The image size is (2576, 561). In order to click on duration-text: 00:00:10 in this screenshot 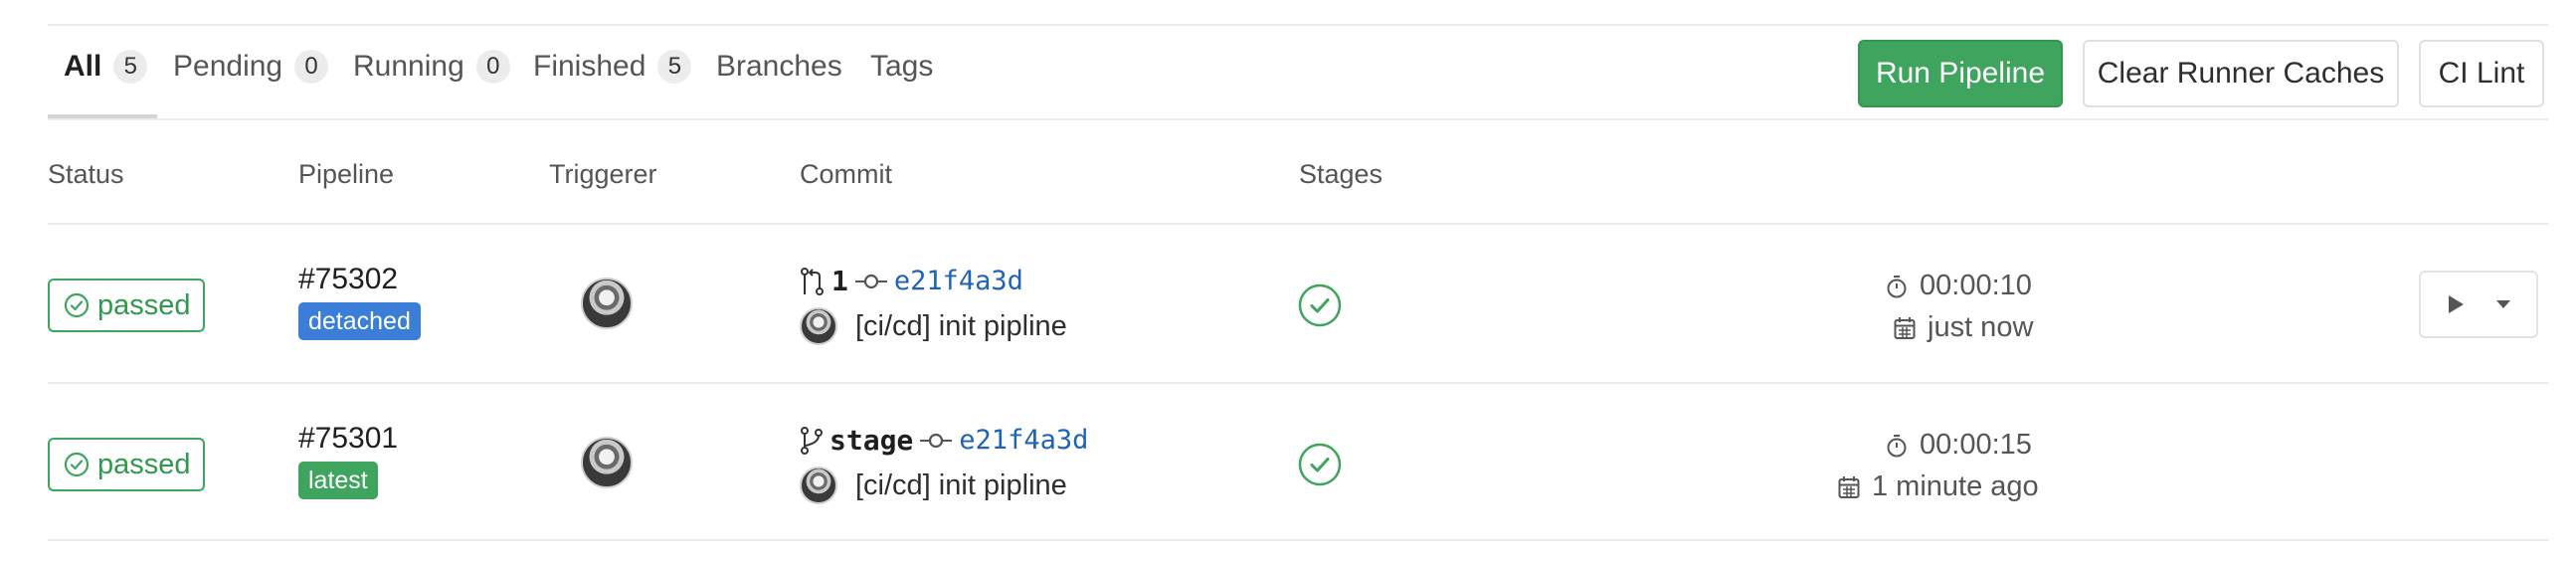, I will do `click(1976, 285)`.